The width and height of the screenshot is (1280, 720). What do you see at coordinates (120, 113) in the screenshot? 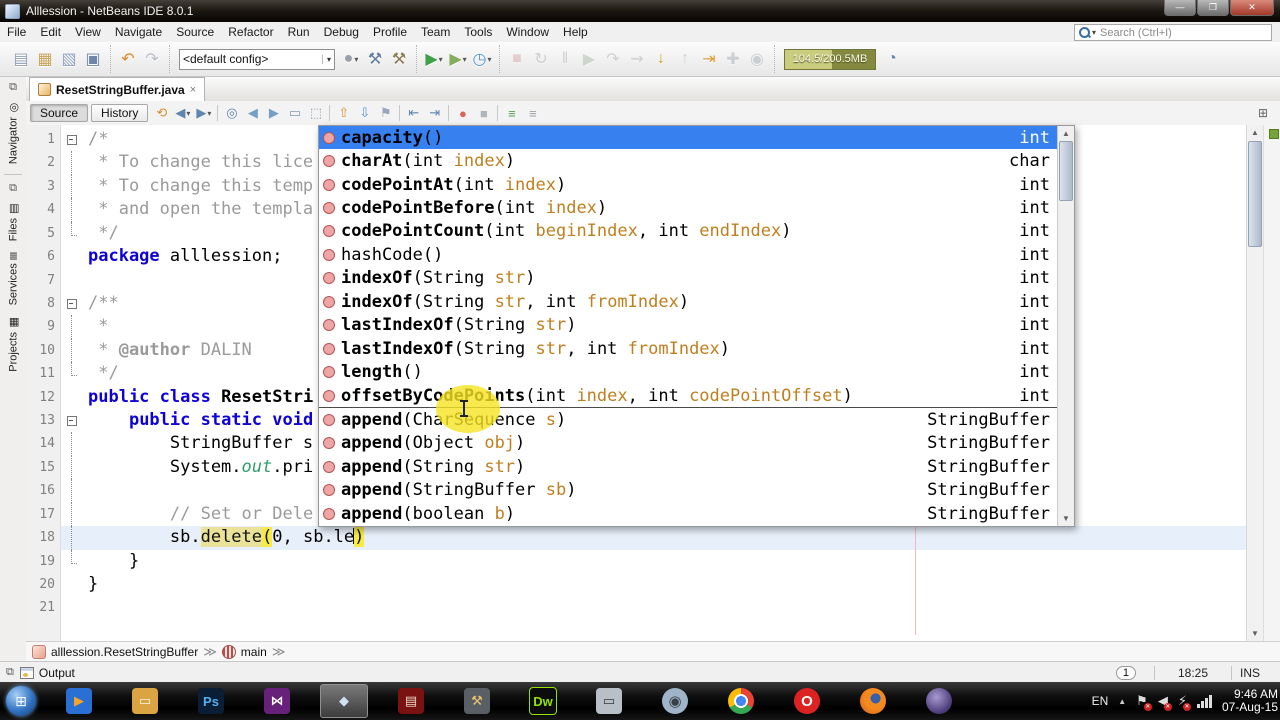
I see `editor-view-history-button: History` at bounding box center [120, 113].